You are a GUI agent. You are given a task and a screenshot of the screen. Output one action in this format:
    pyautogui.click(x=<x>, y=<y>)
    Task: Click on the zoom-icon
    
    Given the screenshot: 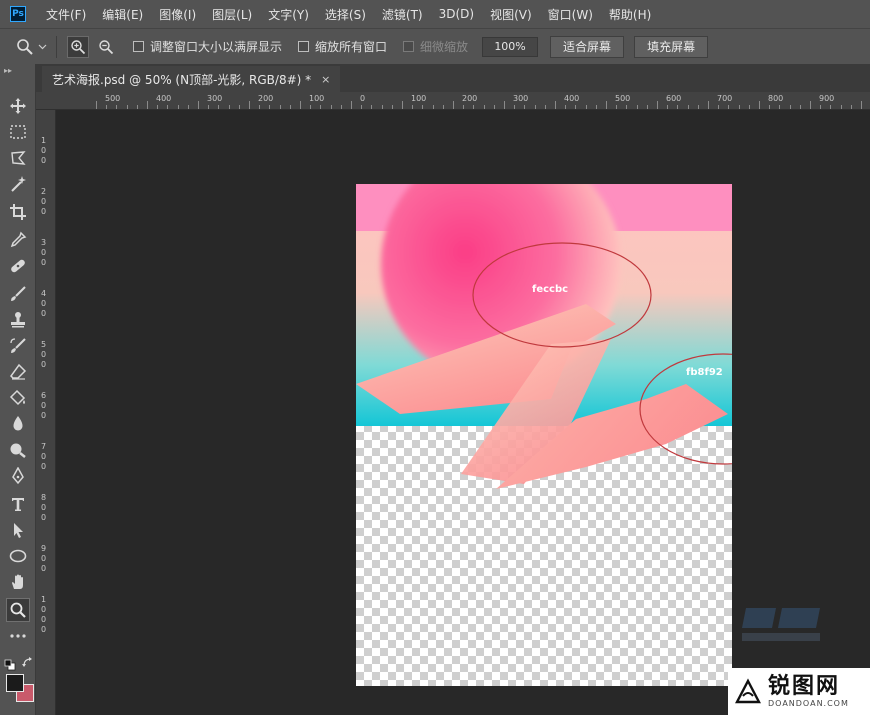 What is the action you would take?
    pyautogui.click(x=18, y=610)
    